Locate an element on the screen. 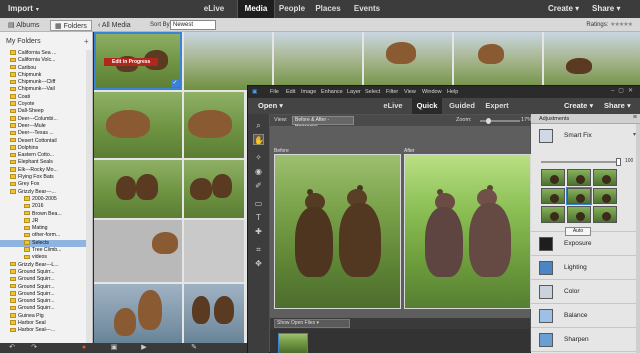  folders-scrollbar is located at coordinates (89, 200).